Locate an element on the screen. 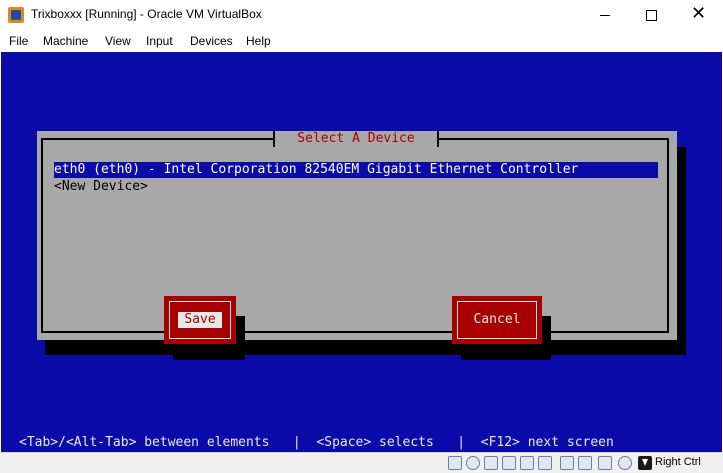 The height and width of the screenshot is (473, 723). minimize-button is located at coordinates (605, 15).